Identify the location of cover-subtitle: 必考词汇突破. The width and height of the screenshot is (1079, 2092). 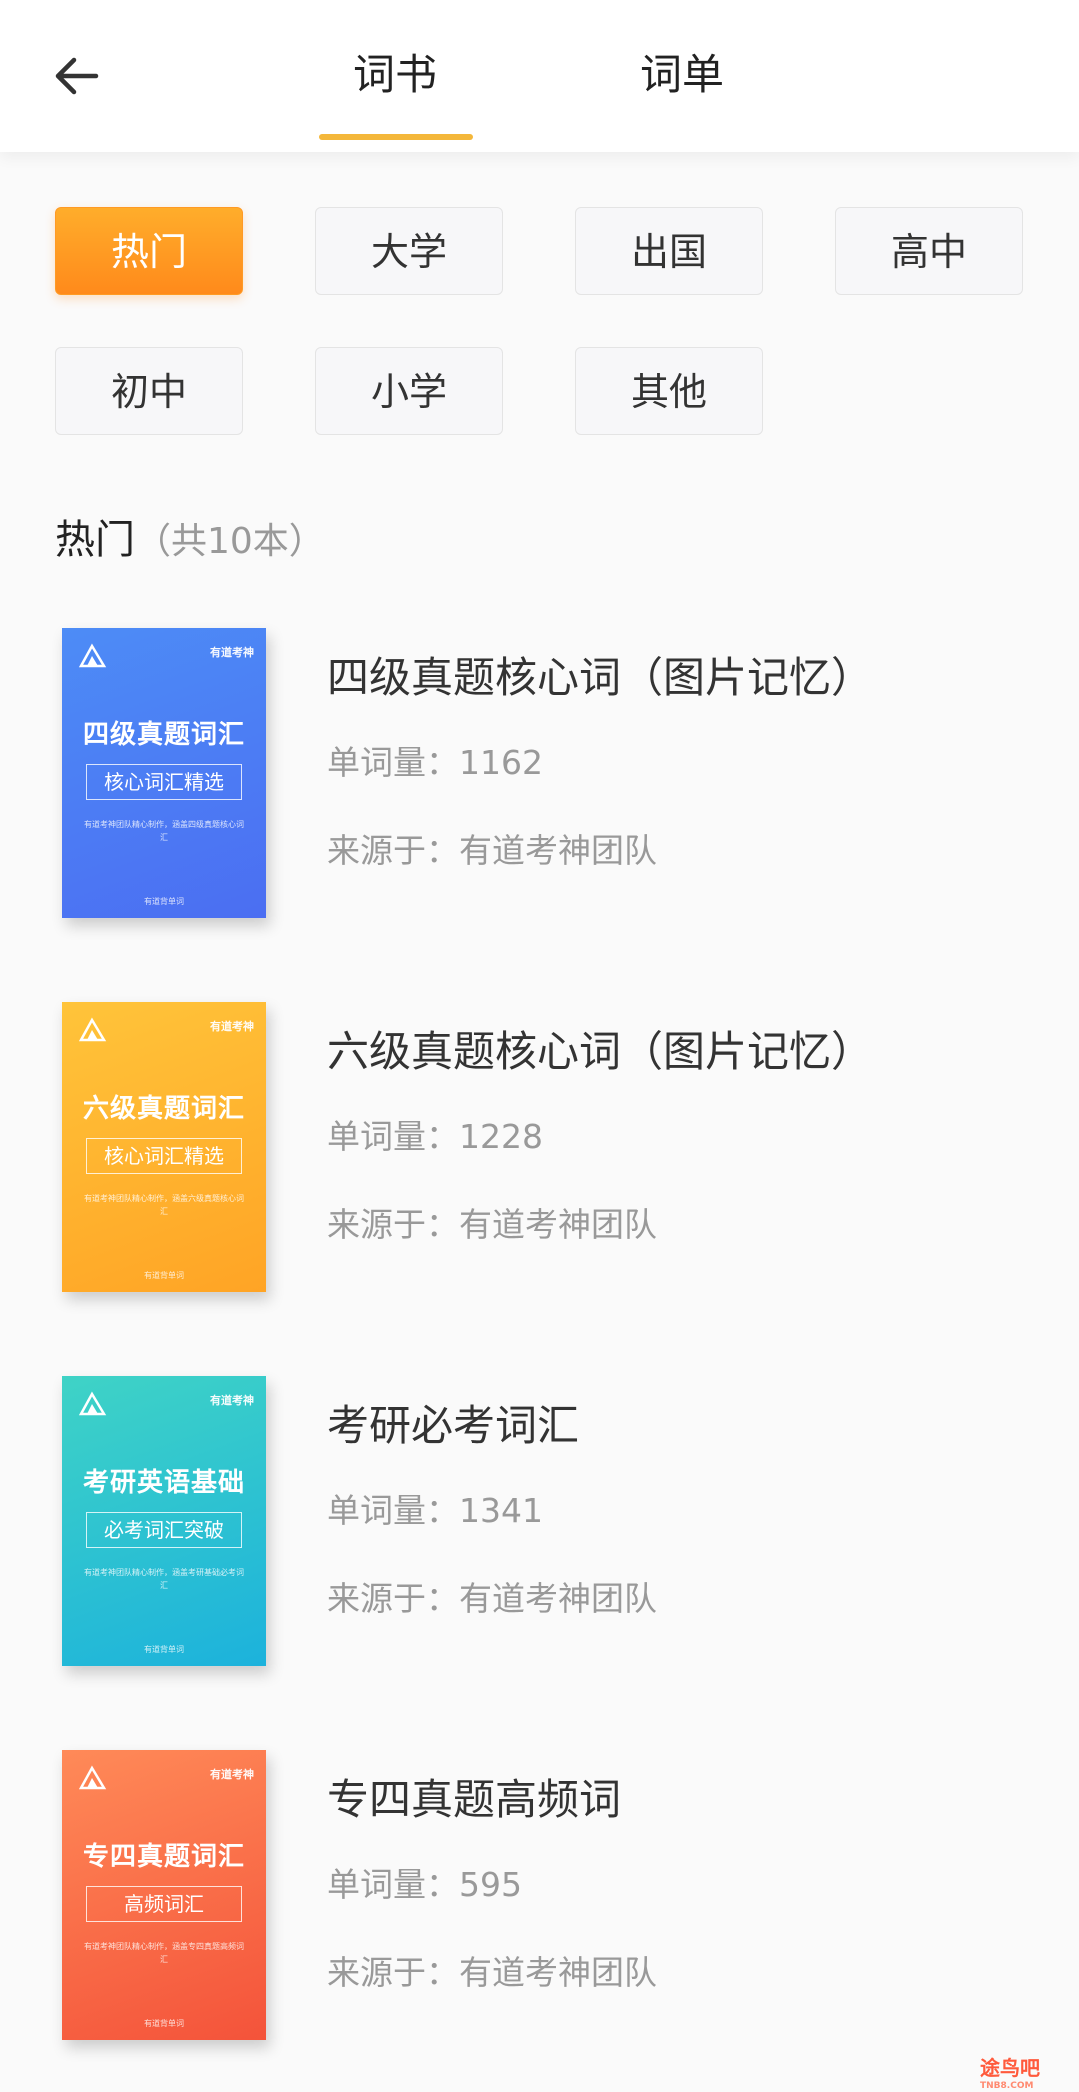
(164, 1530).